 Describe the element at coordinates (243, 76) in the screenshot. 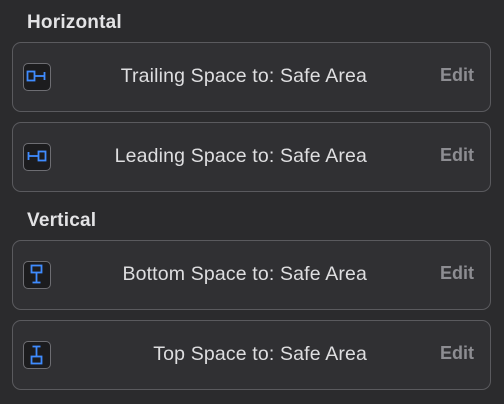

I see `constraint-label: Trailing Space to: Safe Area` at that location.